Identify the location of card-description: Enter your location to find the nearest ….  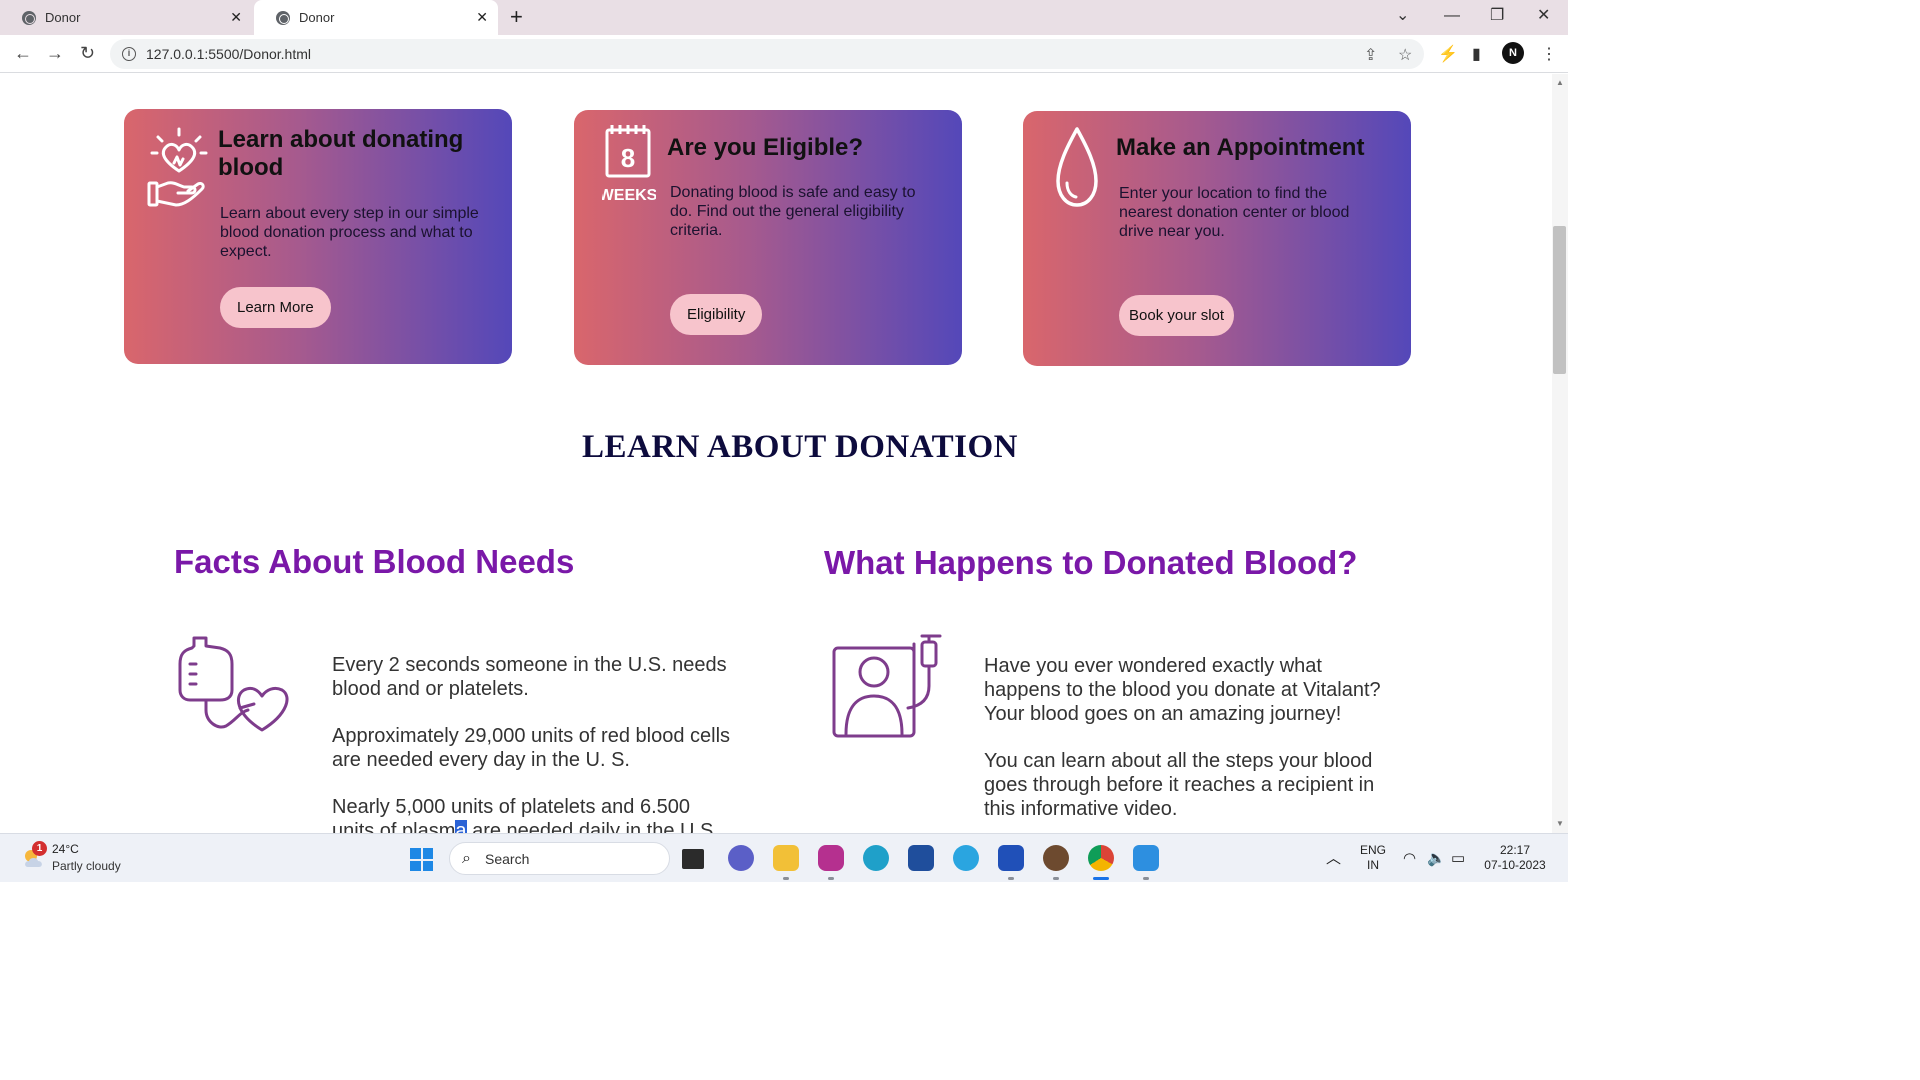
(1234, 212).